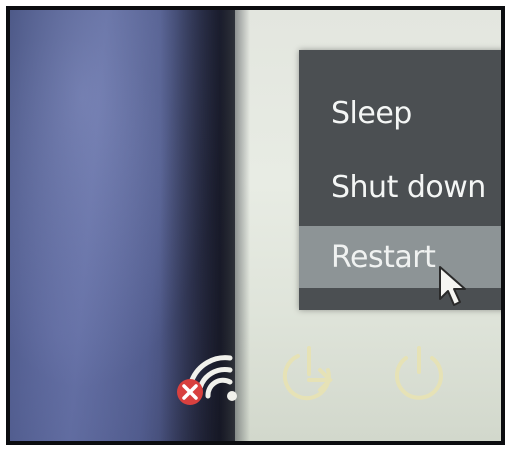 This screenshot has width=511, height=451. Describe the element at coordinates (419, 373) in the screenshot. I see `power-icon` at that location.